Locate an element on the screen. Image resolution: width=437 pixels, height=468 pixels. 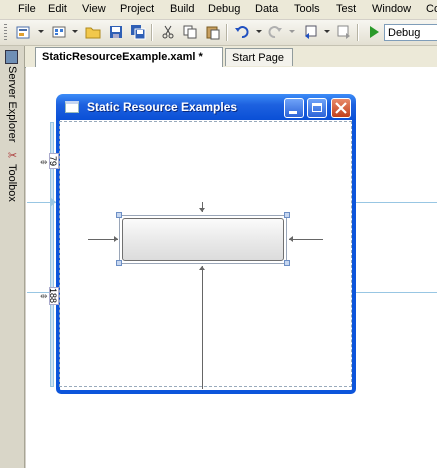
standard-toolbar is located at coordinates (218, 33).